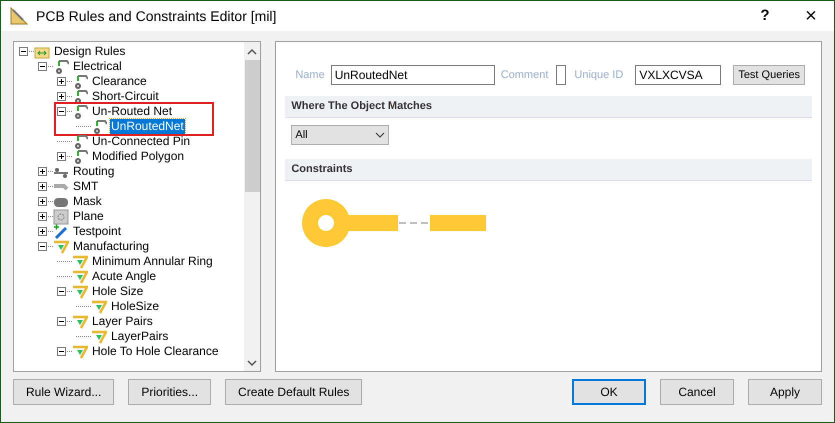  Describe the element at coordinates (252, 206) in the screenshot. I see `scrollbar` at that location.